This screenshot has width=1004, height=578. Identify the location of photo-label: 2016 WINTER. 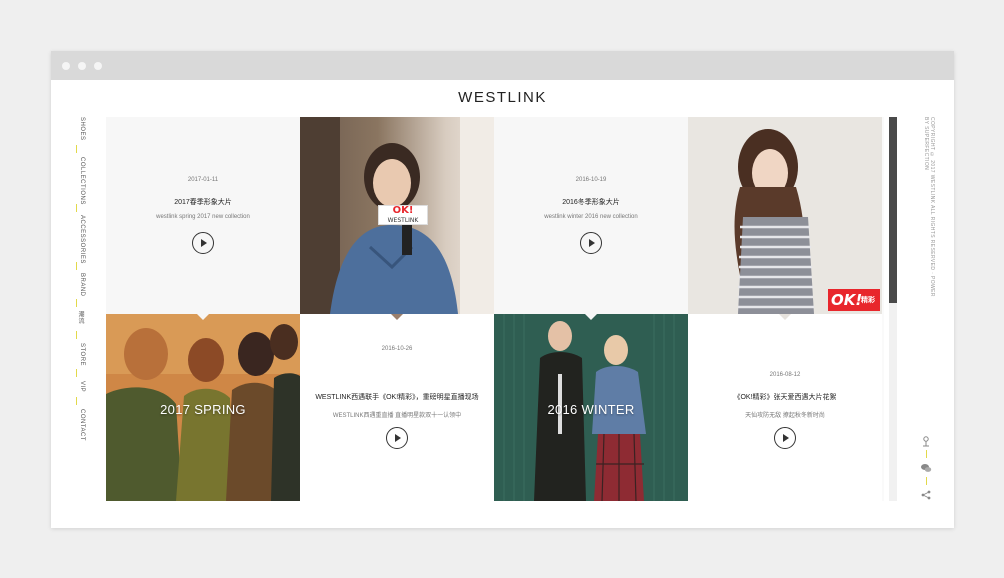
(591, 409).